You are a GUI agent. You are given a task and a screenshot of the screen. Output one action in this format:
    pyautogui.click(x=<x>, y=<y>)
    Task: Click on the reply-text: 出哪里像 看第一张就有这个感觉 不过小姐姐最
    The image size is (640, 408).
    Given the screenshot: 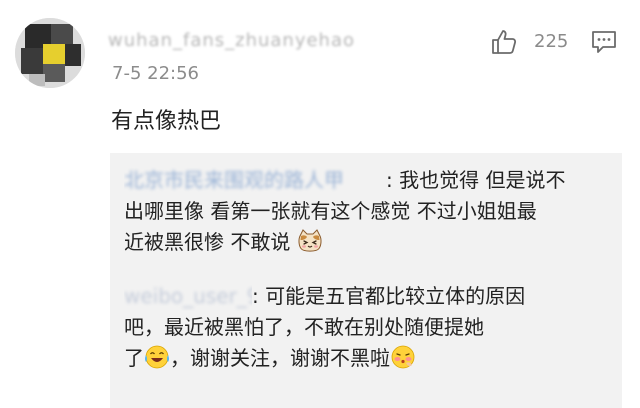 What is the action you would take?
    pyautogui.click(x=330, y=211)
    